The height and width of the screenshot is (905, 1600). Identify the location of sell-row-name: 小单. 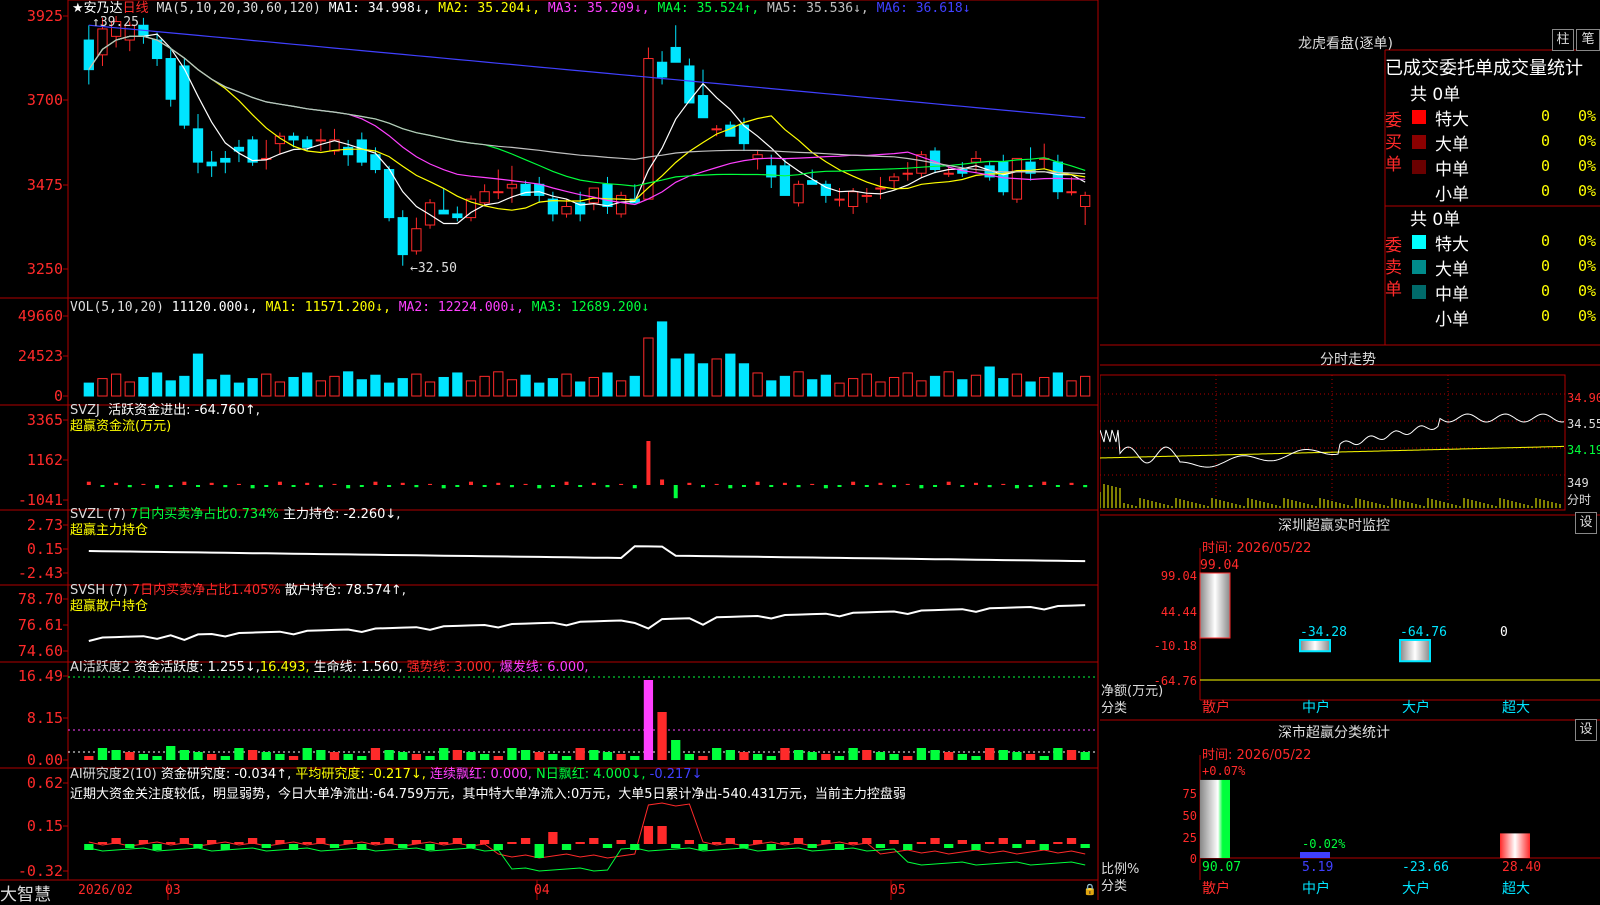
(1452, 320).